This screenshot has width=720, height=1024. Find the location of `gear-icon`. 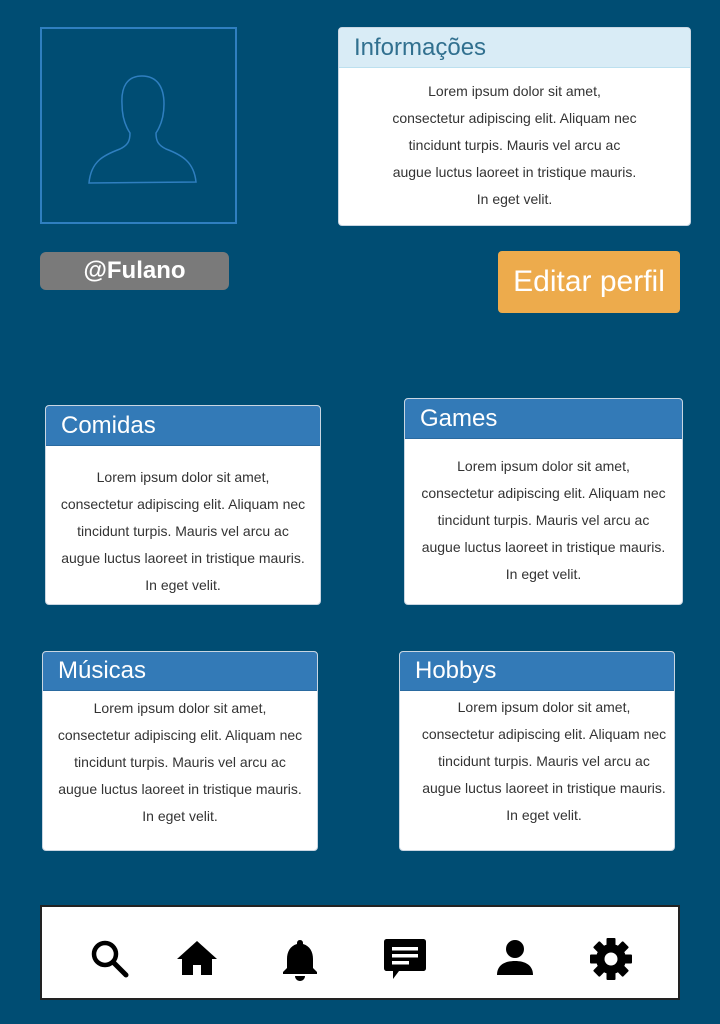

gear-icon is located at coordinates (611, 959).